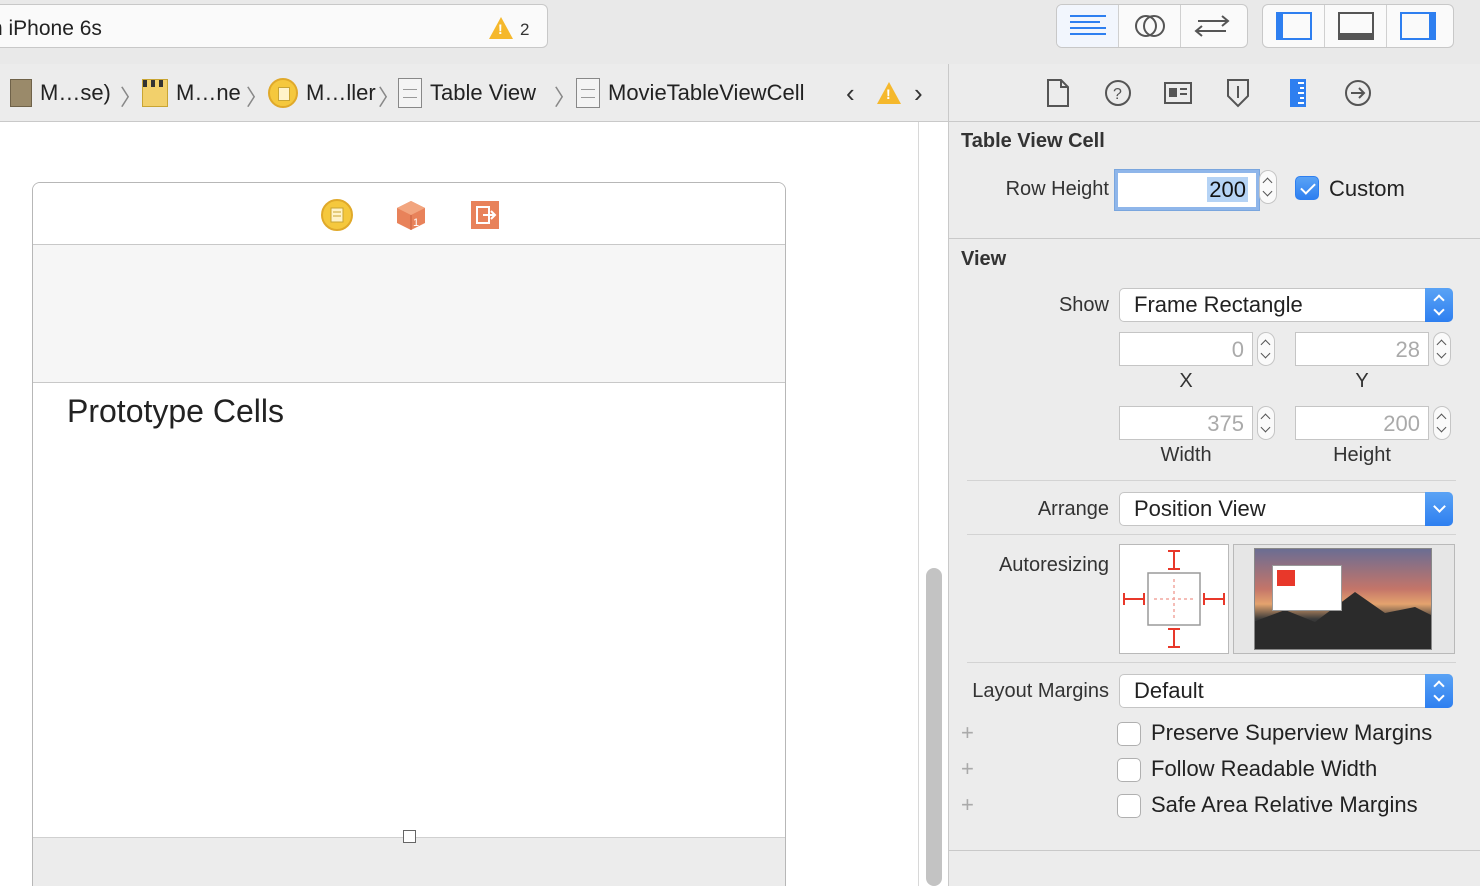  Describe the element at coordinates (1362, 381) in the screenshot. I see `y-label: Y` at that location.